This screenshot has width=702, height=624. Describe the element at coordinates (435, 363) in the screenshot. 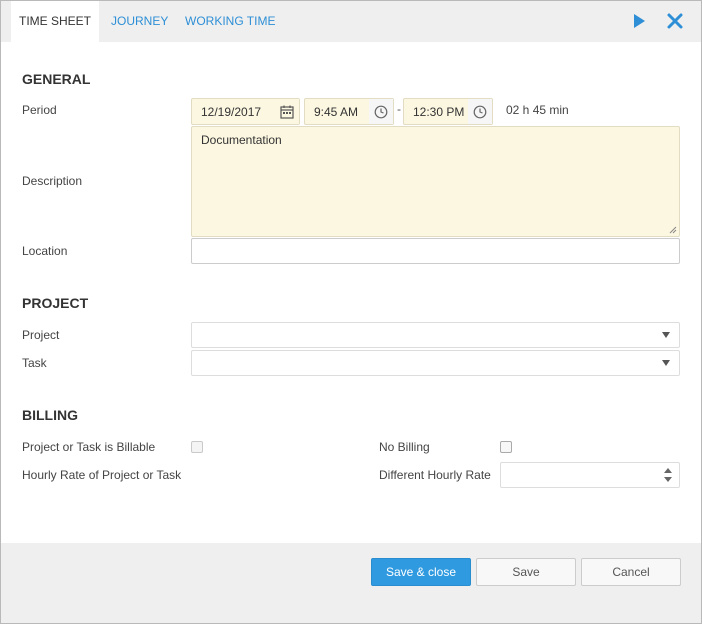

I see `task-select` at that location.